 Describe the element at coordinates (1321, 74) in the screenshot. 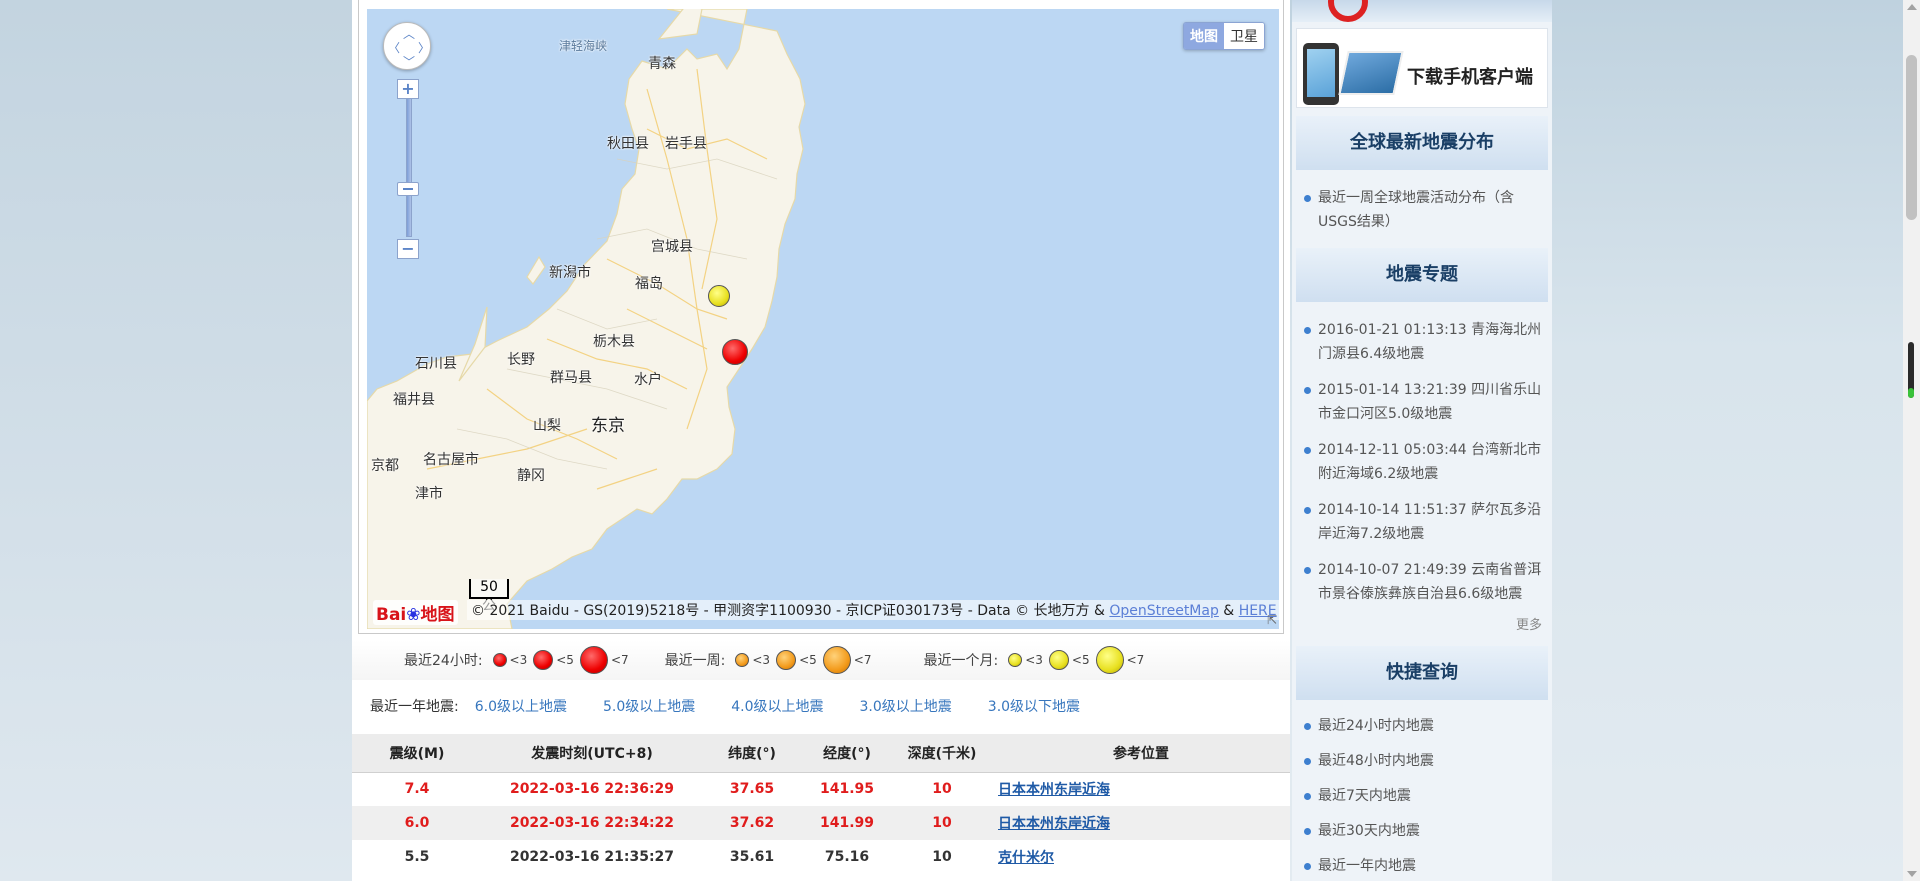

I see `phone-icon` at that location.